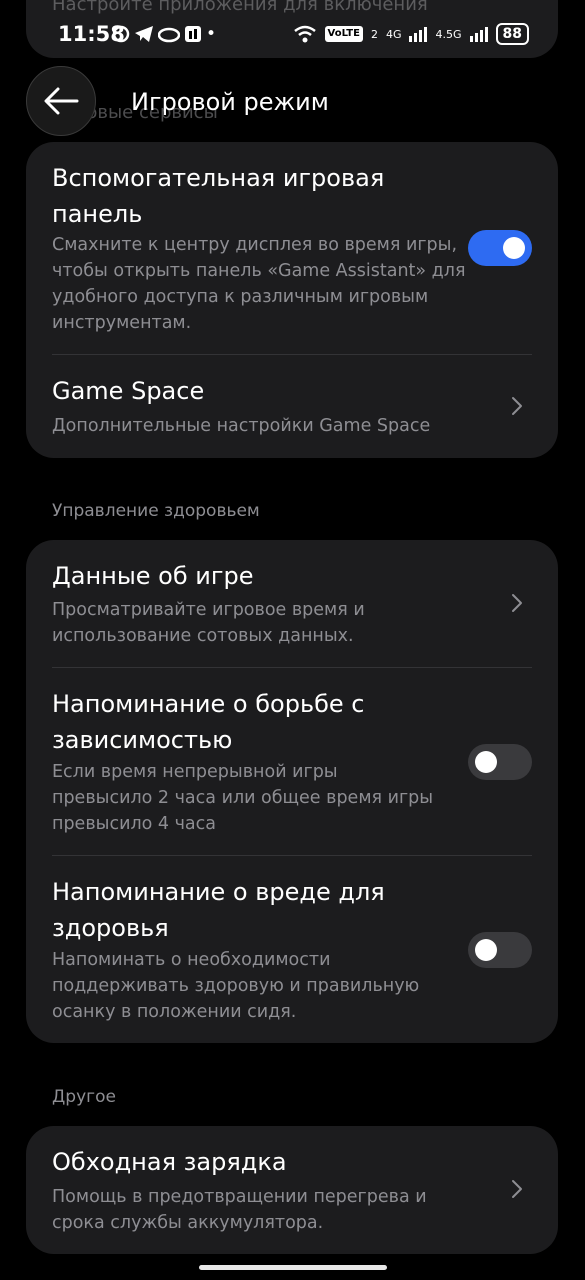 This screenshot has width=585, height=1280. What do you see at coordinates (193, 34) in the screenshot?
I see `app-icon` at bounding box center [193, 34].